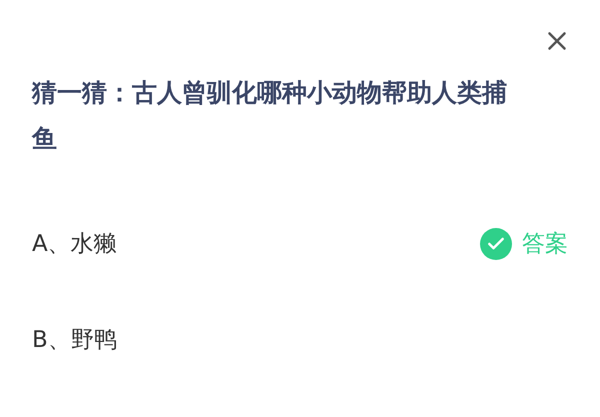 This screenshot has width=600, height=417. What do you see at coordinates (545, 244) in the screenshot?
I see `answer-label: 答案` at bounding box center [545, 244].